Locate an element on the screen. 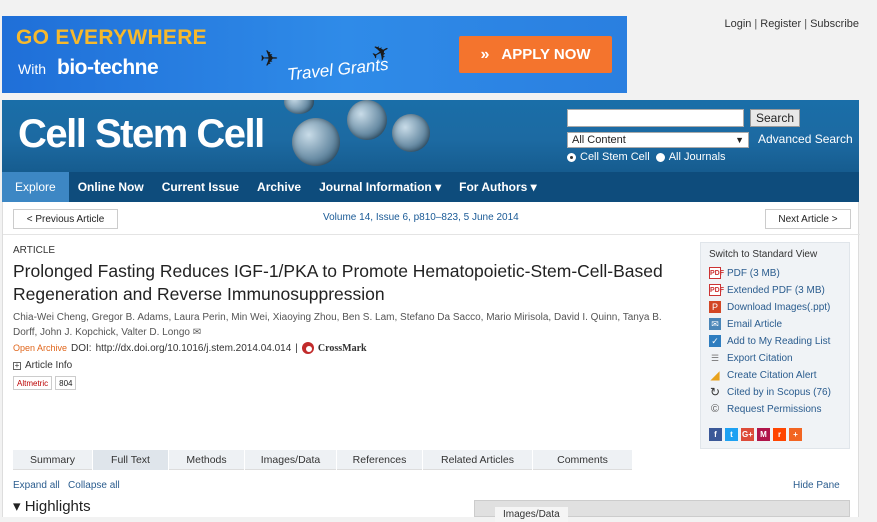 Image resolution: width=877 pixels, height=522 pixels. tool-label: PDF (3 MB) is located at coordinates (753, 273).